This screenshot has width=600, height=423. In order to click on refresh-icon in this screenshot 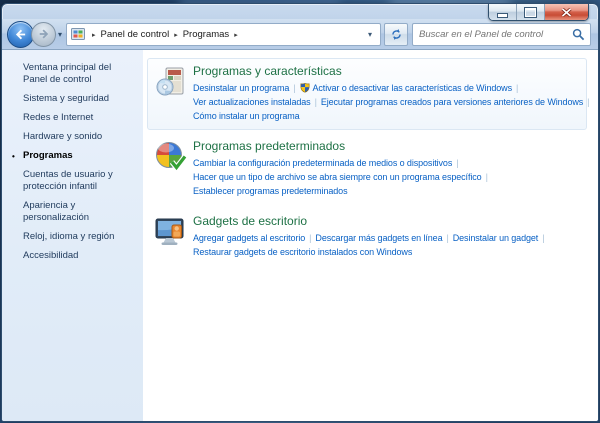, I will do `click(396, 34)`.